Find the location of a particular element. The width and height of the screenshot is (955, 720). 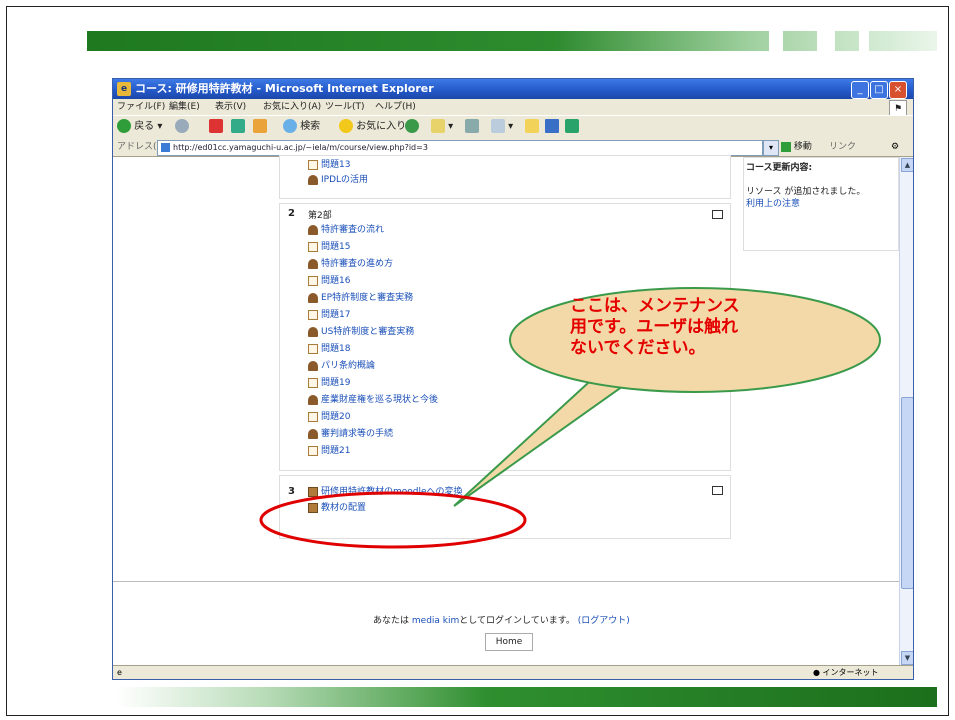

callout-bubble is located at coordinates (548, 438).